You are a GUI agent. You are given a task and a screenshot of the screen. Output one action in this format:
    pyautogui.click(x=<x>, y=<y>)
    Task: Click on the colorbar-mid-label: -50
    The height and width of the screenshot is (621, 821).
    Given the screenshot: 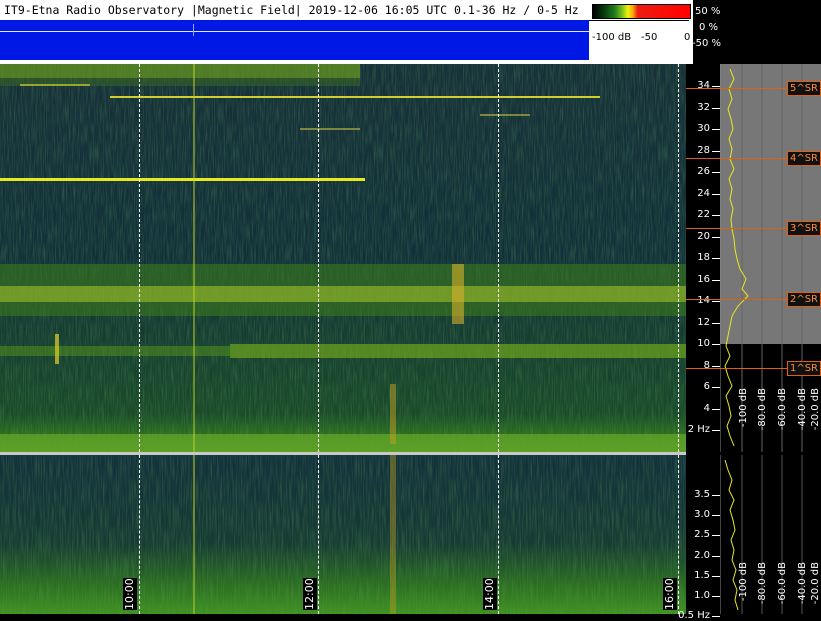 What is the action you would take?
    pyautogui.click(x=649, y=37)
    